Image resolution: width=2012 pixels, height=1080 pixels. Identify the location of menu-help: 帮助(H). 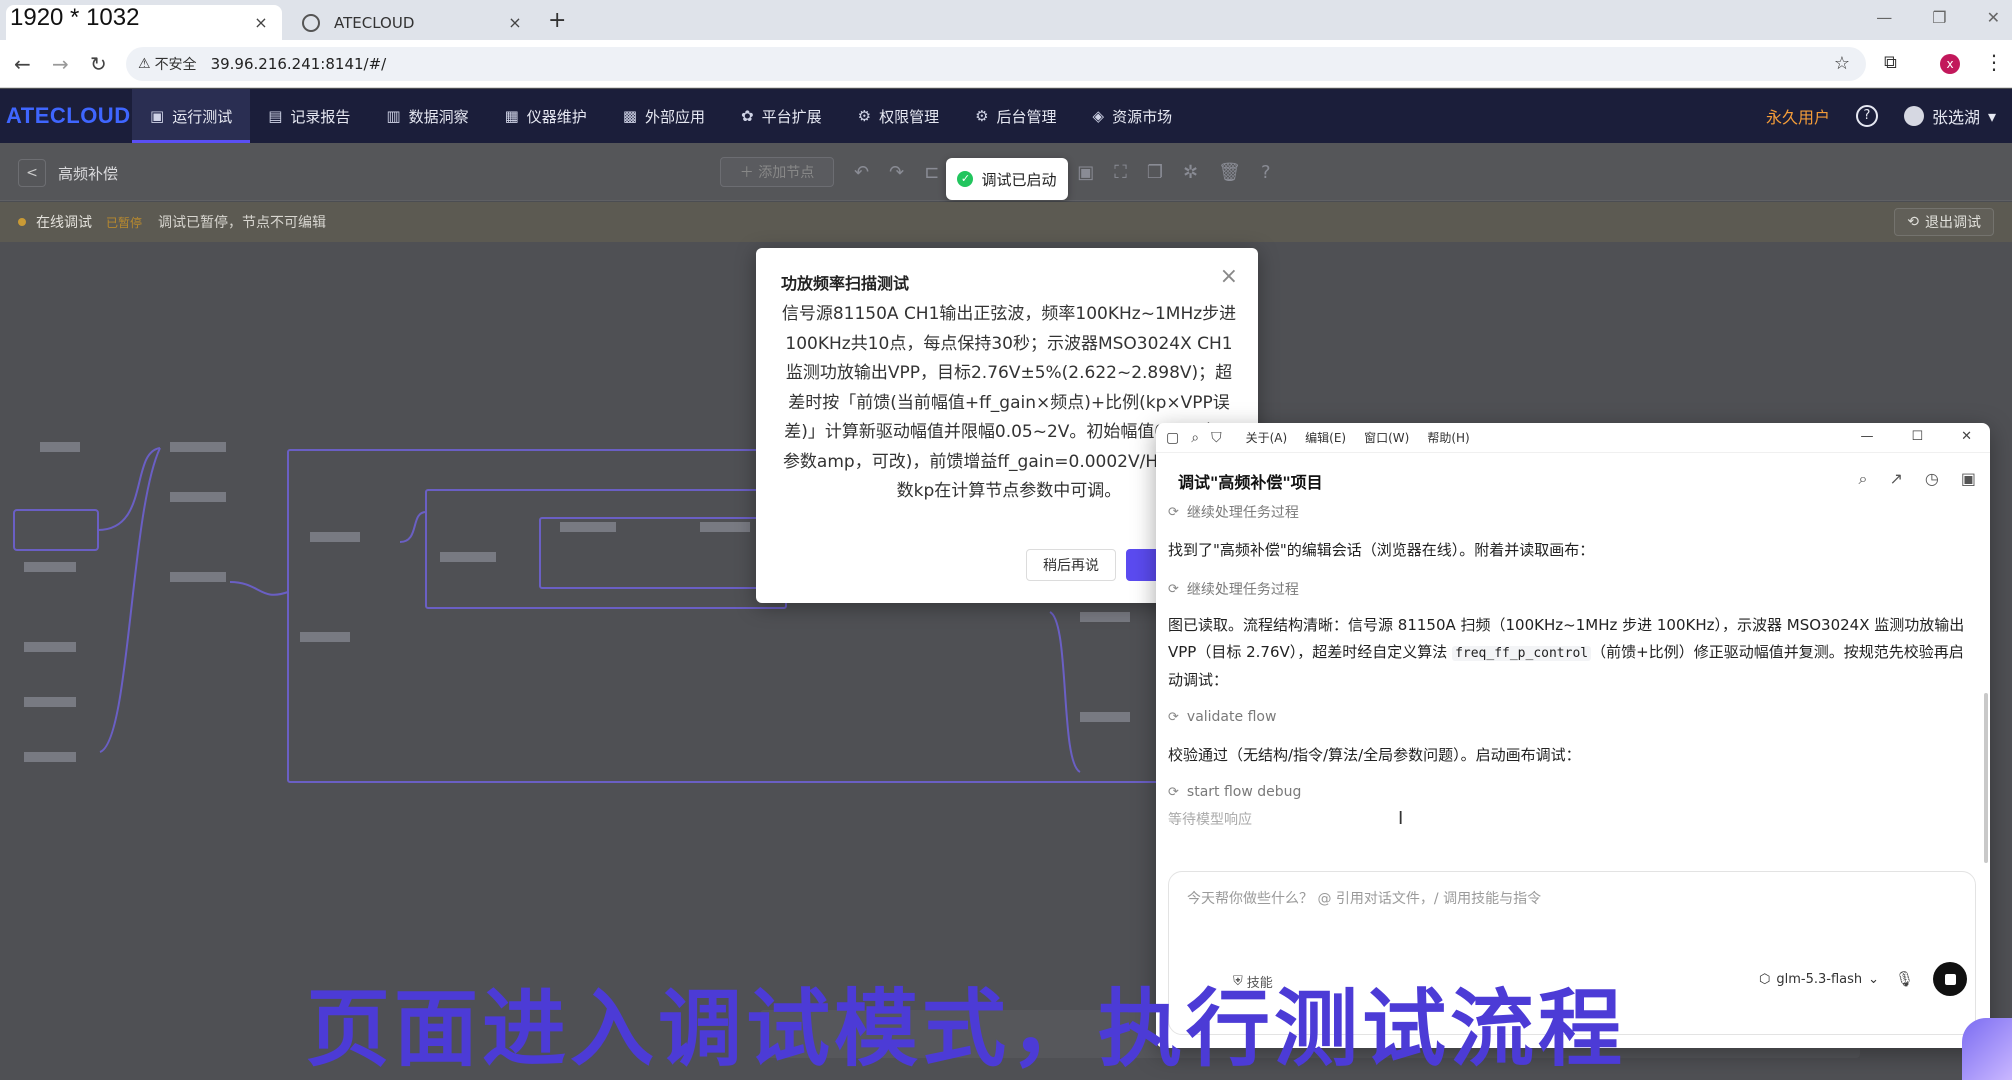
(1448, 437).